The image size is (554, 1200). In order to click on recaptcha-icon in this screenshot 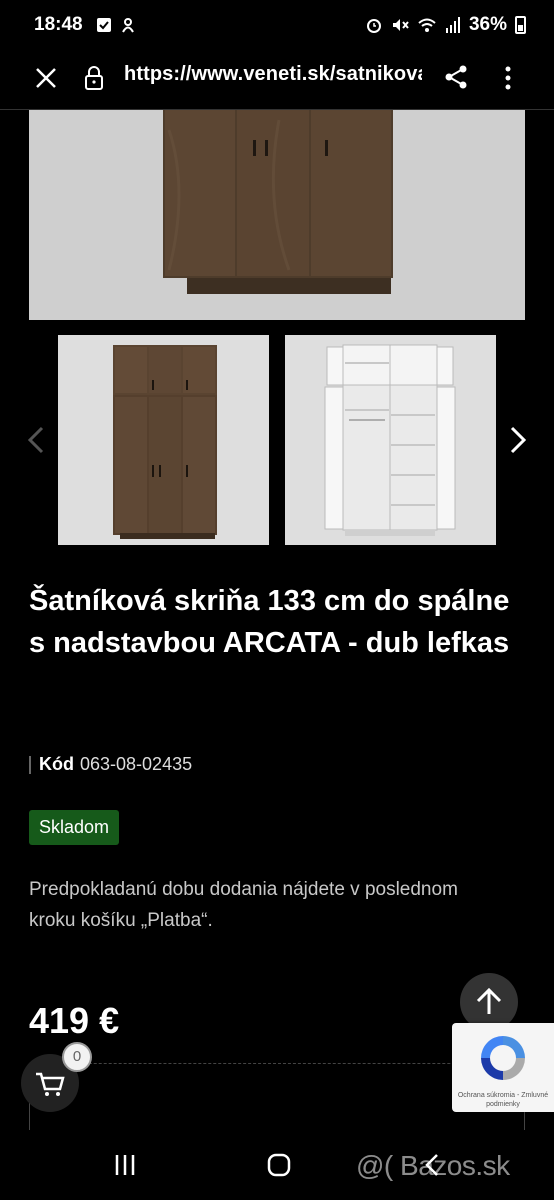, I will do `click(503, 1058)`.